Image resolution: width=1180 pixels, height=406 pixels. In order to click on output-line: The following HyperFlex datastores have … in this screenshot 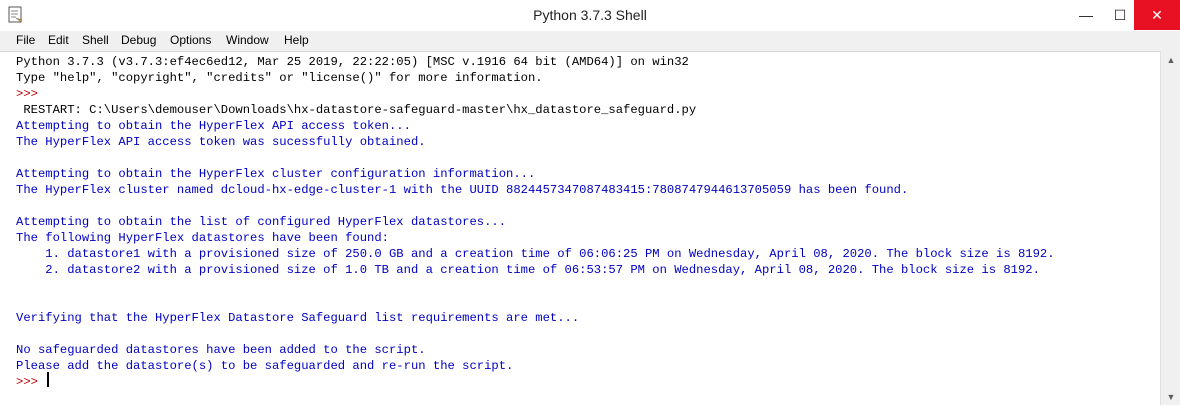, I will do `click(202, 238)`.